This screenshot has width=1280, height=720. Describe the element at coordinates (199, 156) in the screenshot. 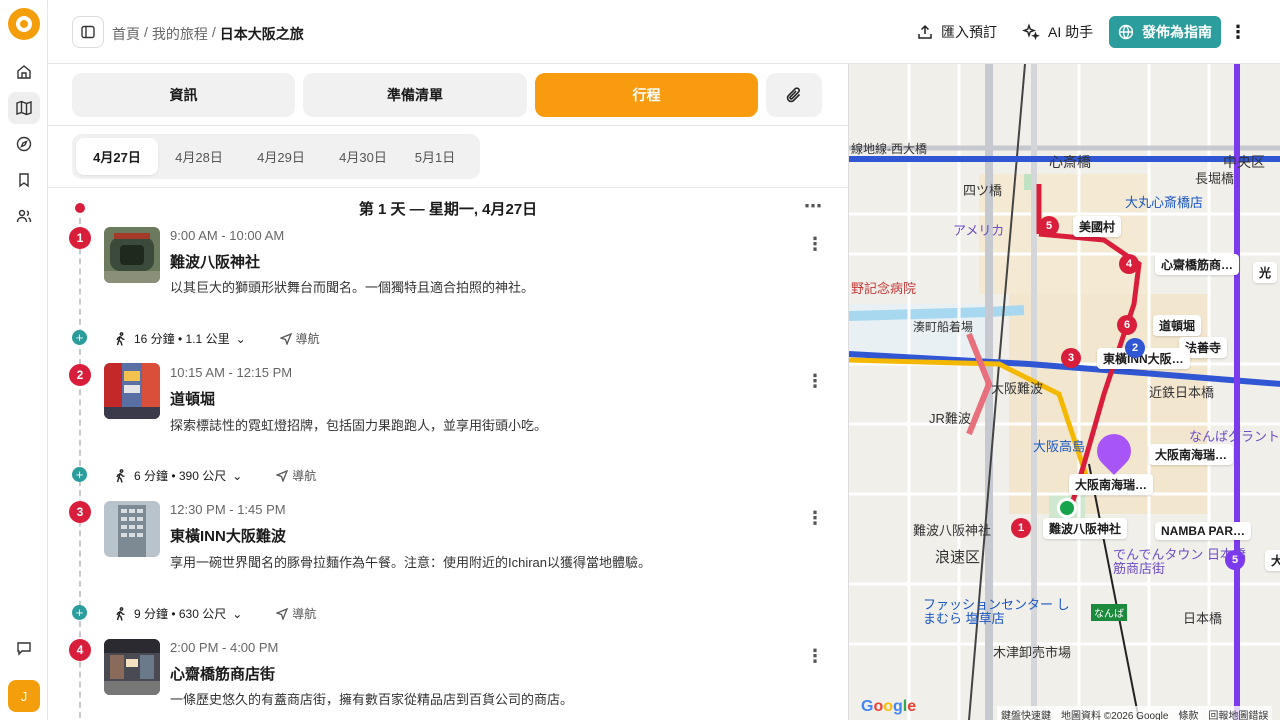

I see `date-tab-2: 4月28日` at that location.